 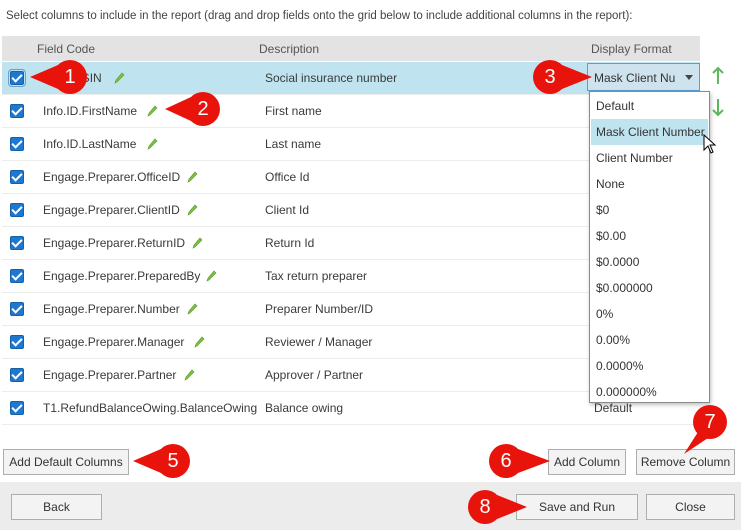 I want to click on save-and-run-button: Save and Run, so click(x=577, y=507).